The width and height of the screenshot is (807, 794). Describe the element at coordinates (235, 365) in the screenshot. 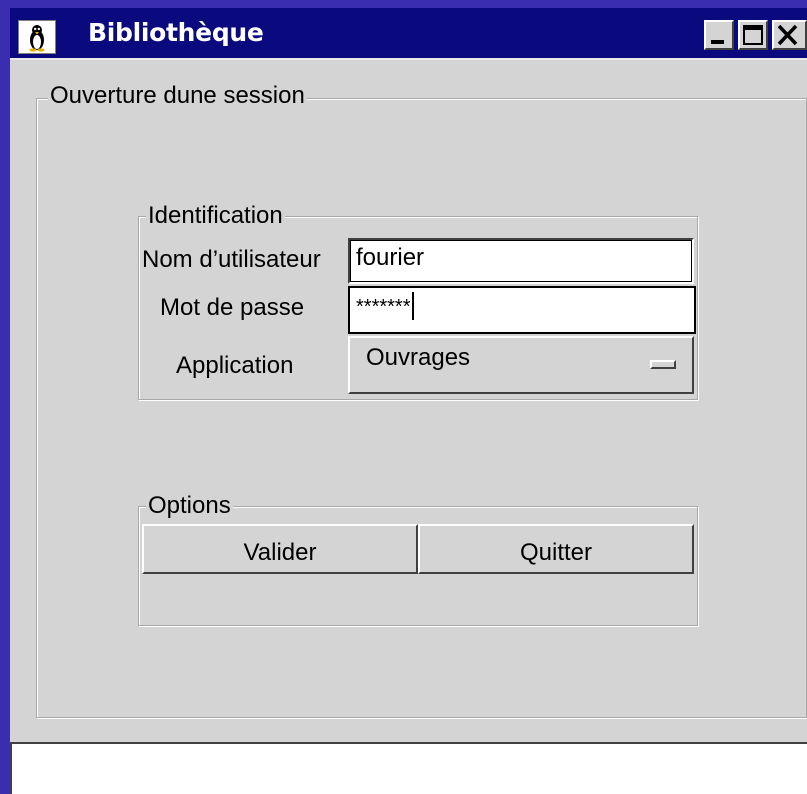

I see `application-label: Application` at that location.